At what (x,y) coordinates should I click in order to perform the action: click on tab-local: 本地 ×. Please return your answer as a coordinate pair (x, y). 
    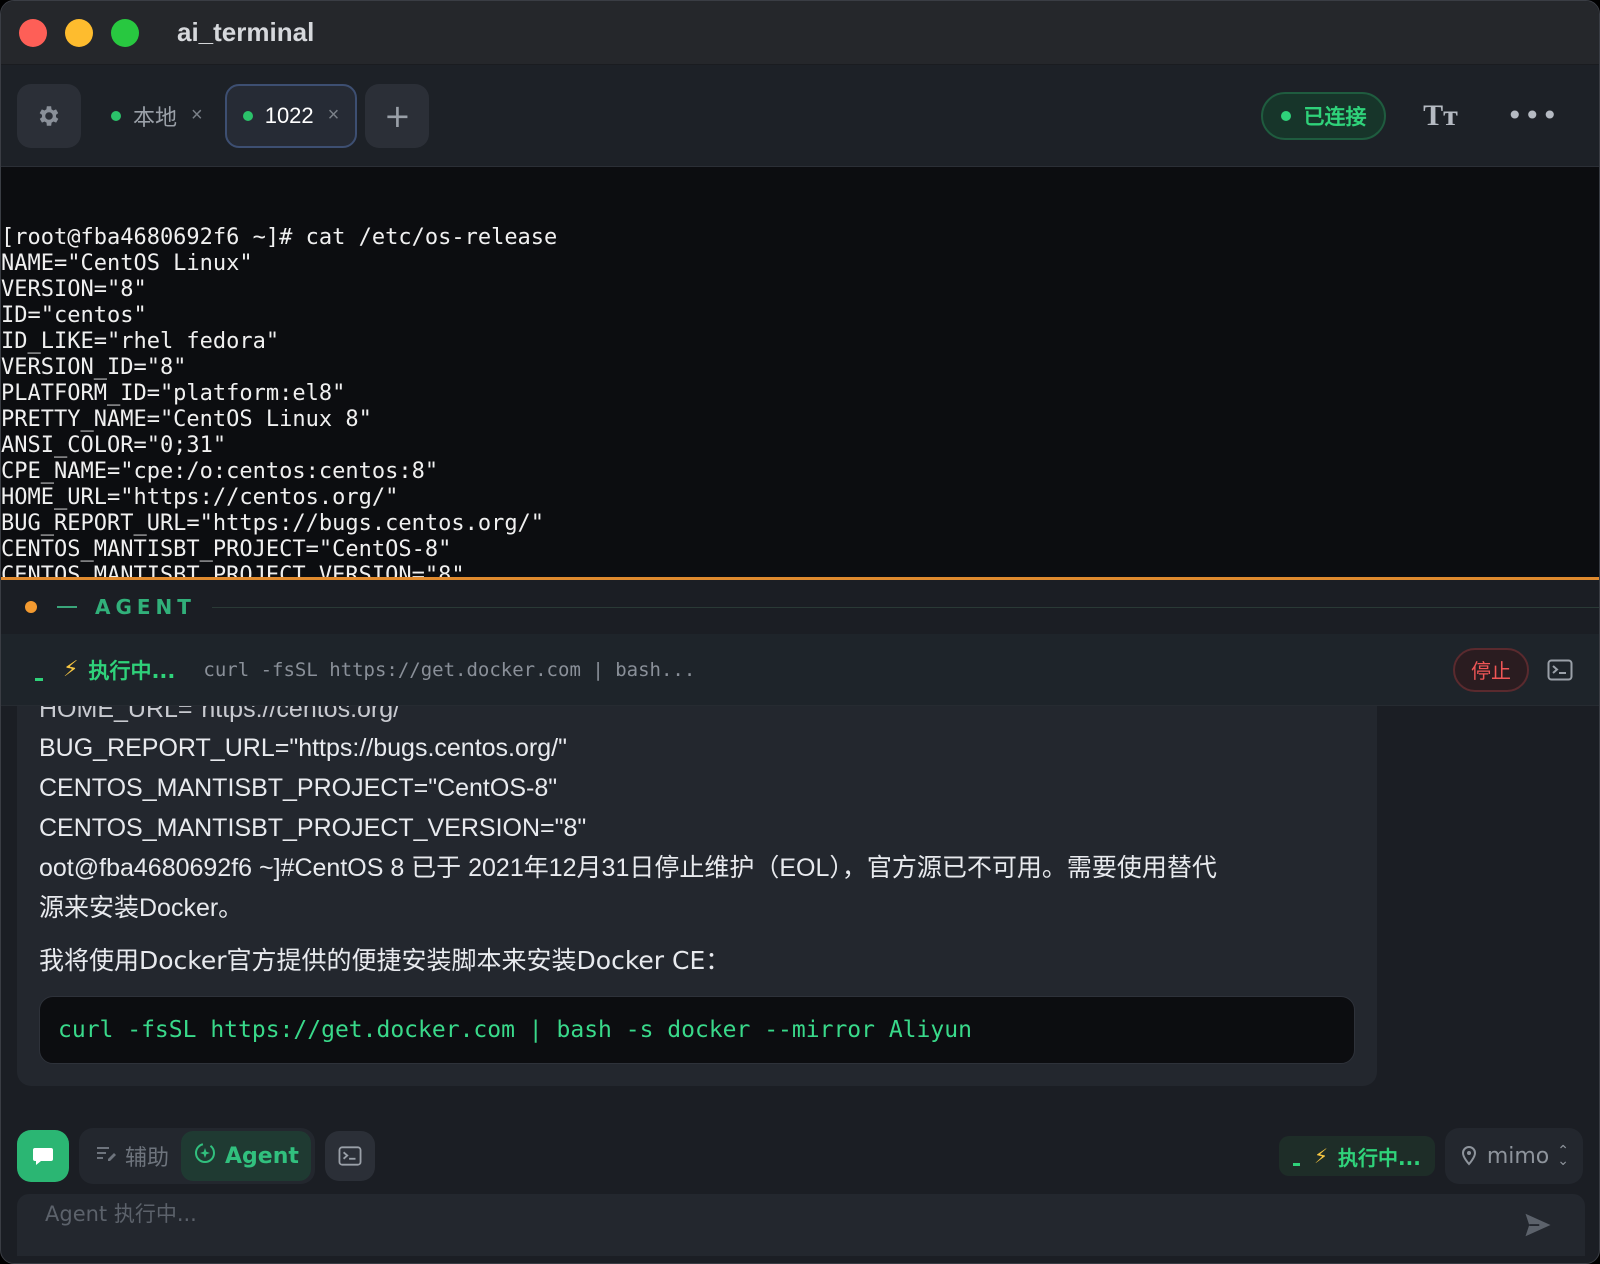
    Looking at the image, I should click on (157, 116).